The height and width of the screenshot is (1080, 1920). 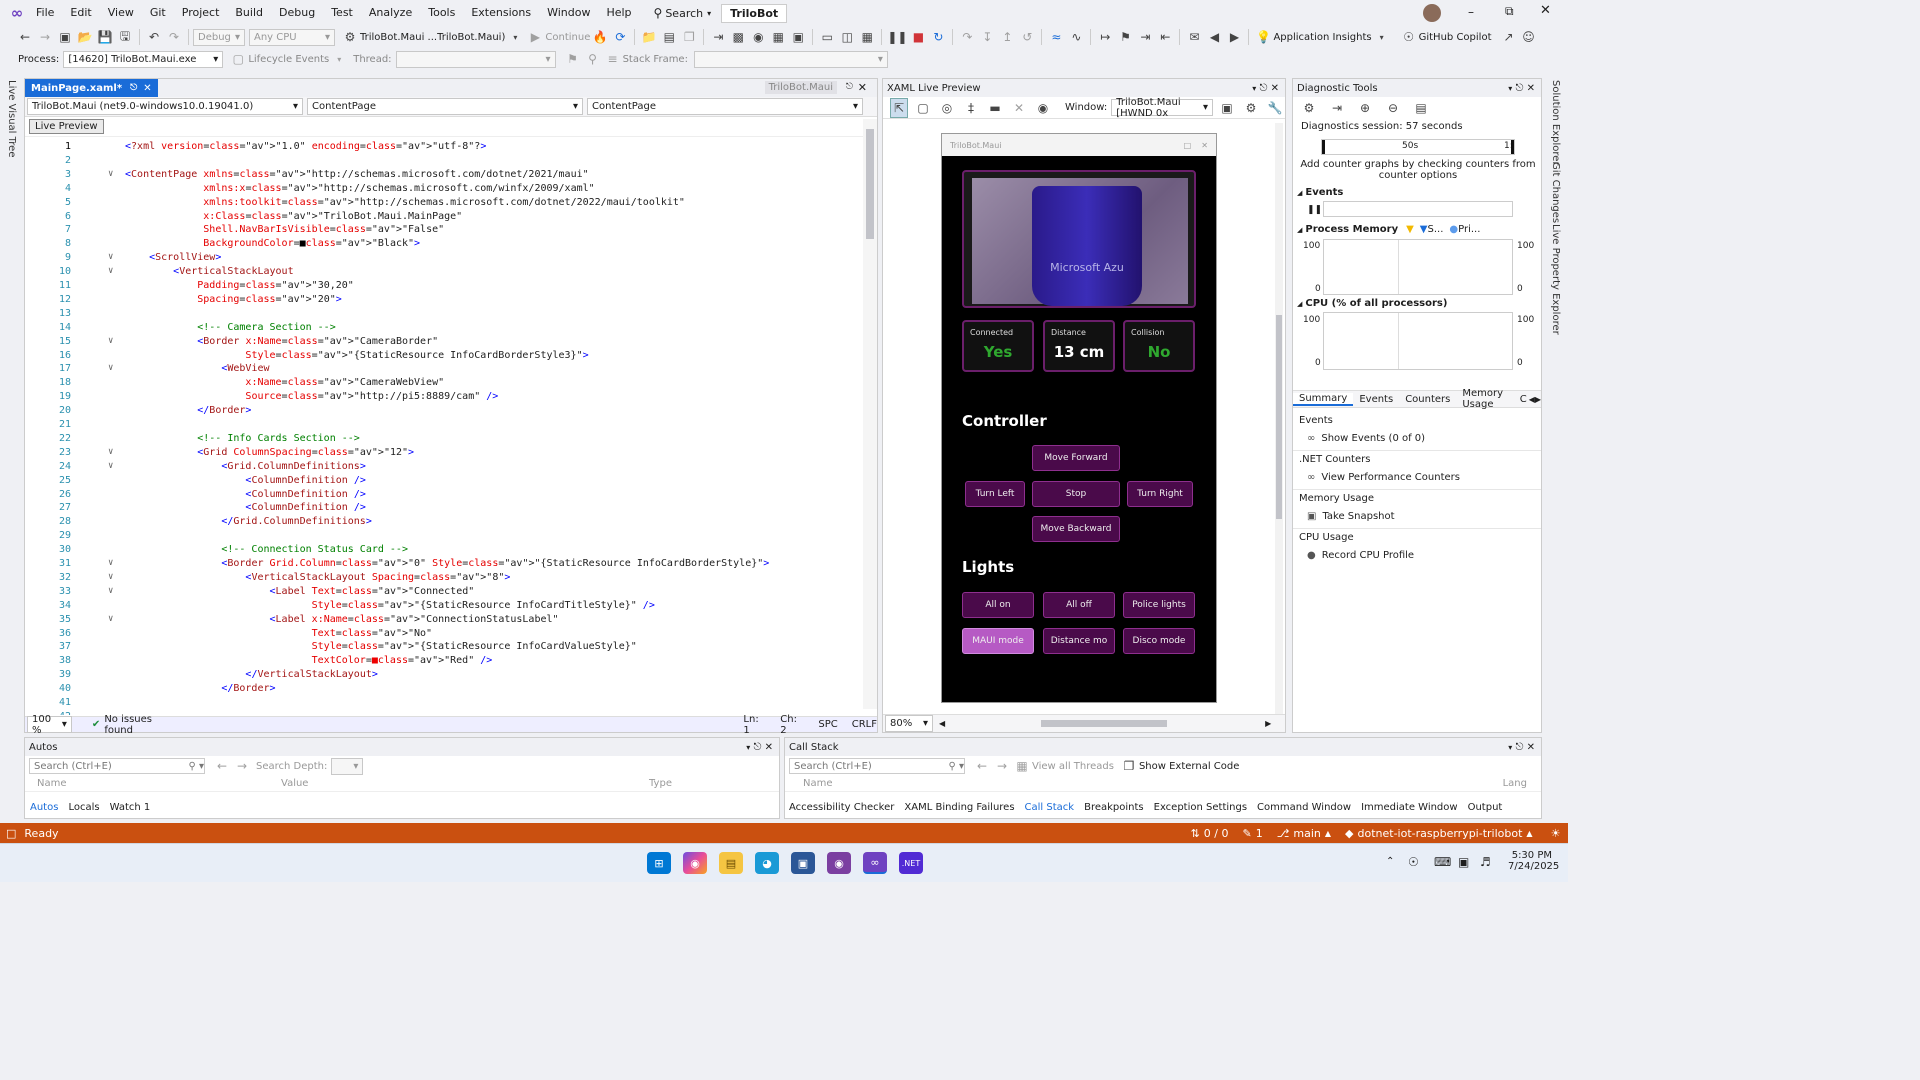 I want to click on stop-button: Stop, so click(x=1076, y=494).